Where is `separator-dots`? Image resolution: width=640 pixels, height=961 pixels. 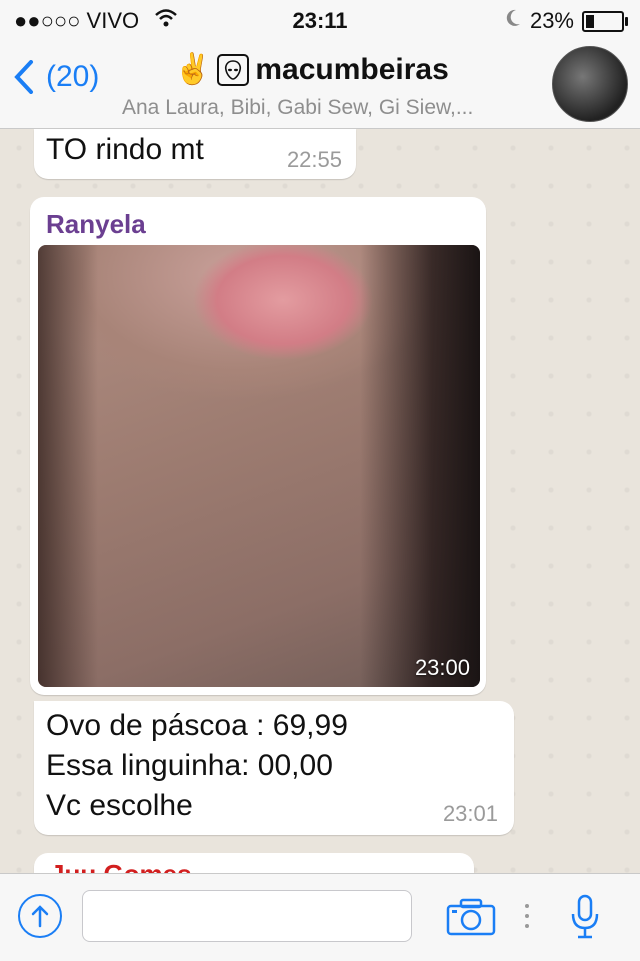 separator-dots is located at coordinates (527, 919).